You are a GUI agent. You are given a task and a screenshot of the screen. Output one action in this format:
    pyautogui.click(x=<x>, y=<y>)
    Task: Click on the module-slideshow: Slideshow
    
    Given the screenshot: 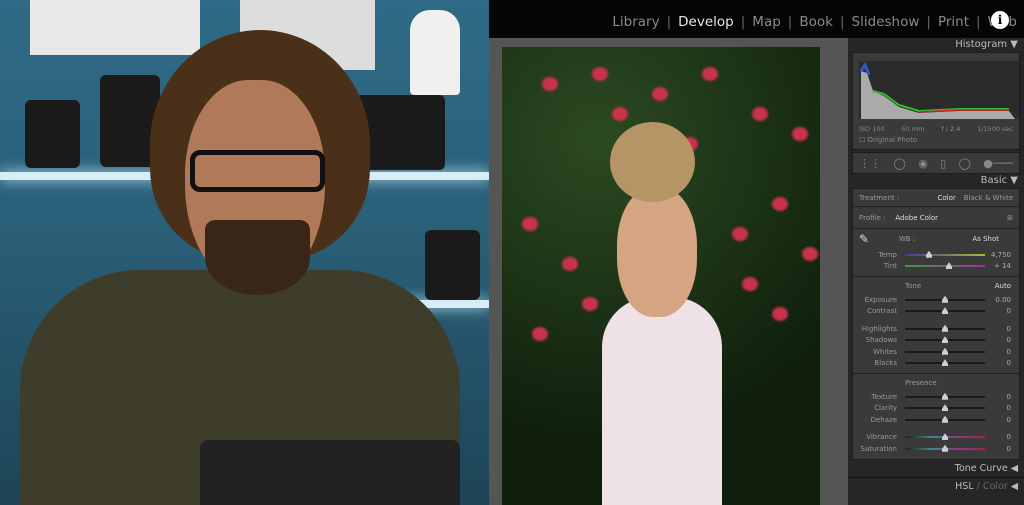 What is the action you would take?
    pyautogui.click(x=886, y=22)
    